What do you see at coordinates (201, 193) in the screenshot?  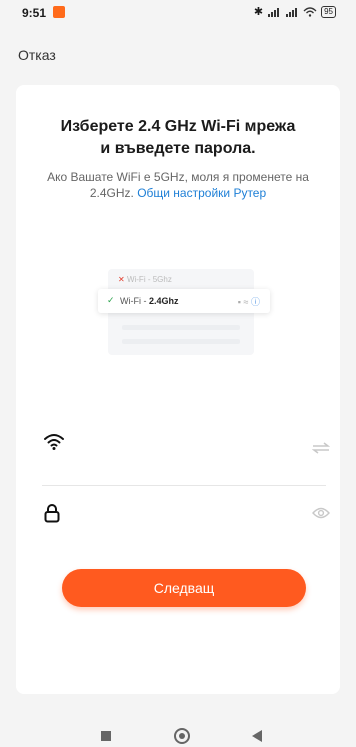 I see `router-settings-link: Общи настройки Рутер` at bounding box center [201, 193].